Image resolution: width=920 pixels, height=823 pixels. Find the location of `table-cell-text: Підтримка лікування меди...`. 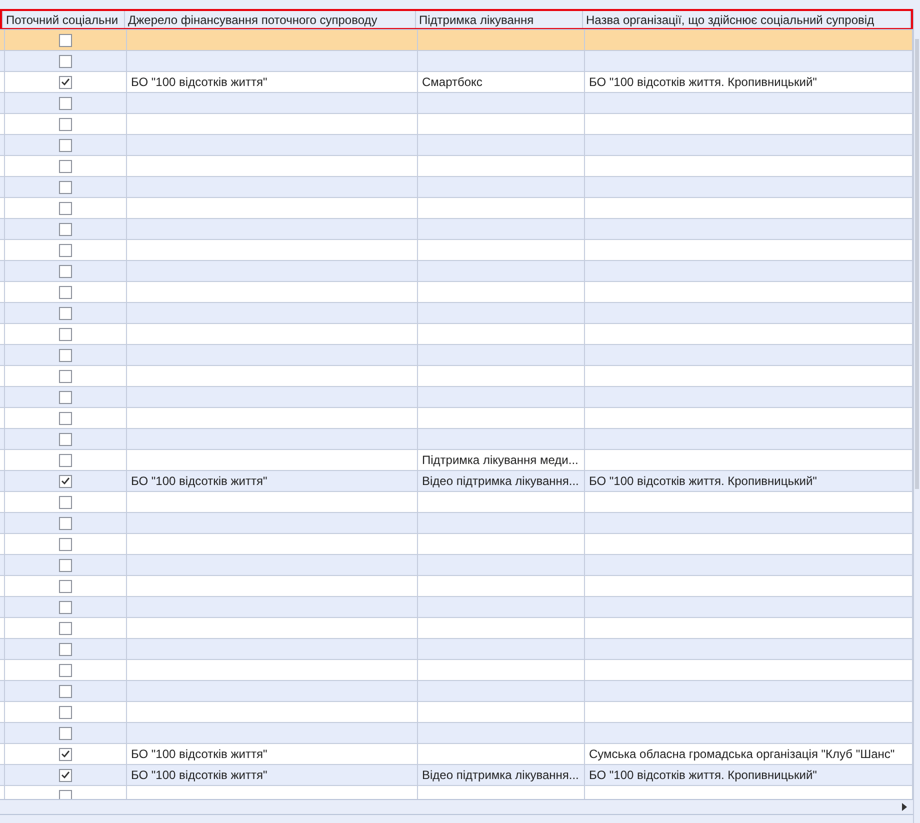

table-cell-text: Підтримка лікування меди... is located at coordinates (500, 460).